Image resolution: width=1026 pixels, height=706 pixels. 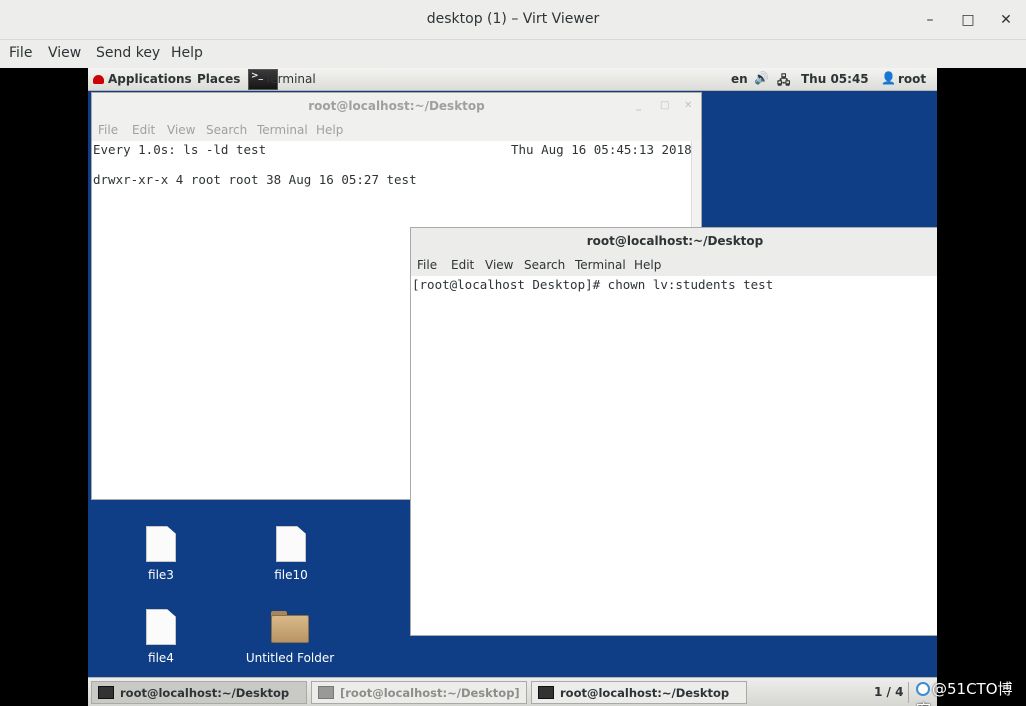 I want to click on taskbar-item-terminal-1: root@localhost:~/Desktop, so click(x=199, y=692).